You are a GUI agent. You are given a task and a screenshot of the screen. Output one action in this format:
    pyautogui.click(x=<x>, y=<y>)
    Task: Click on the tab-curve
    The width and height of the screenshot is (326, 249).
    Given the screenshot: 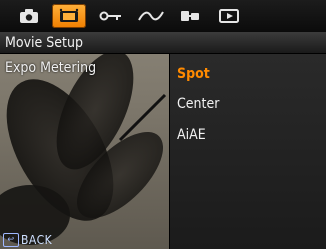 What is the action you would take?
    pyautogui.click(x=151, y=16)
    